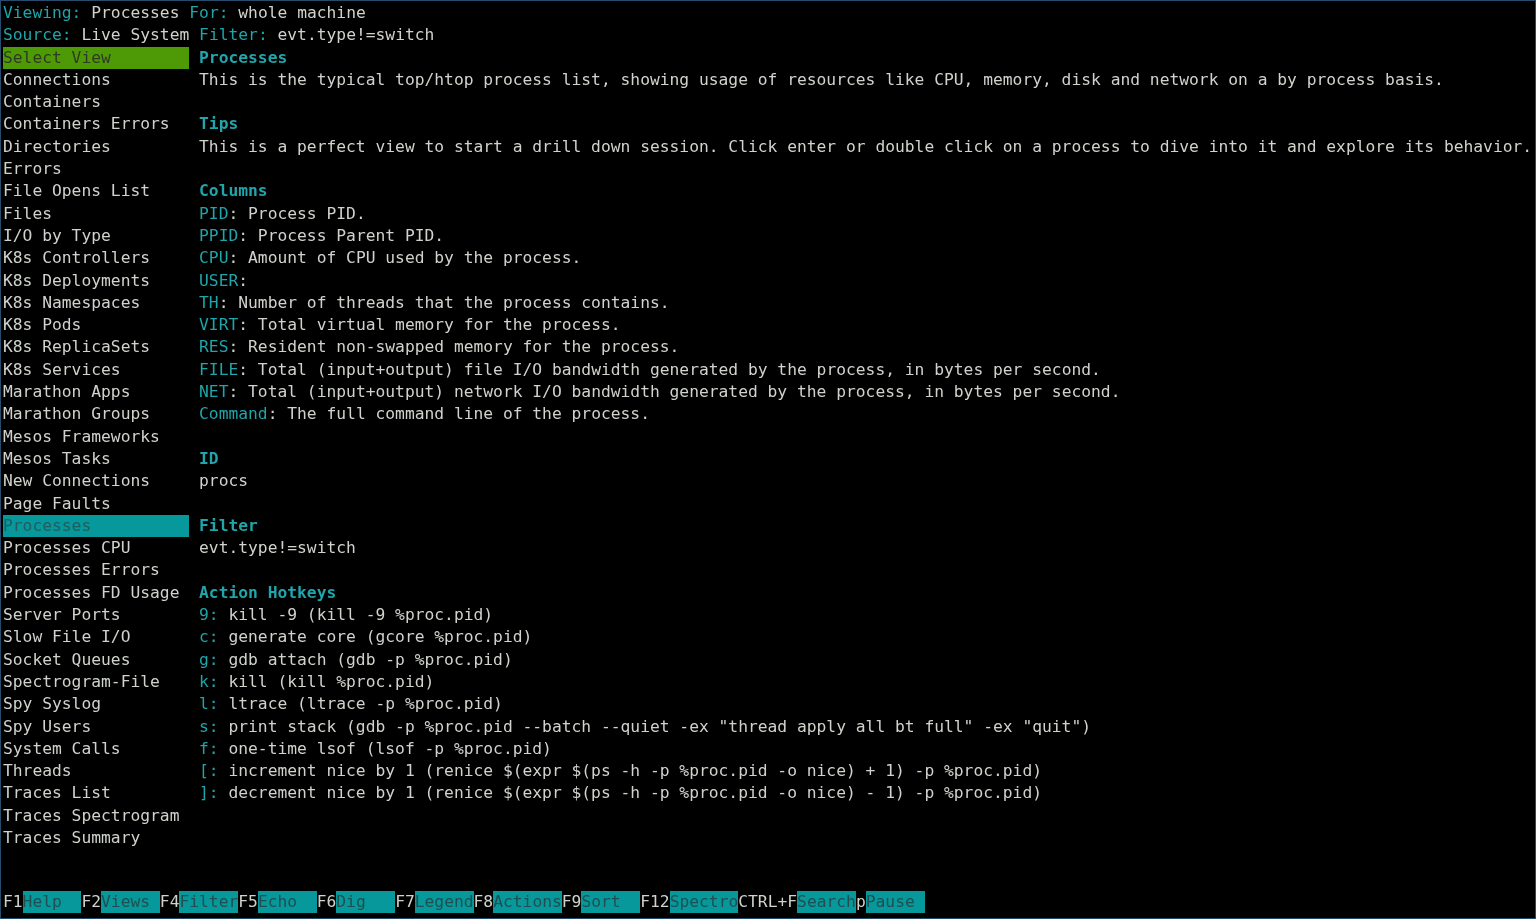 This screenshot has height=919, width=1536. Describe the element at coordinates (96, 147) in the screenshot. I see `view-list-item: Directories` at that location.